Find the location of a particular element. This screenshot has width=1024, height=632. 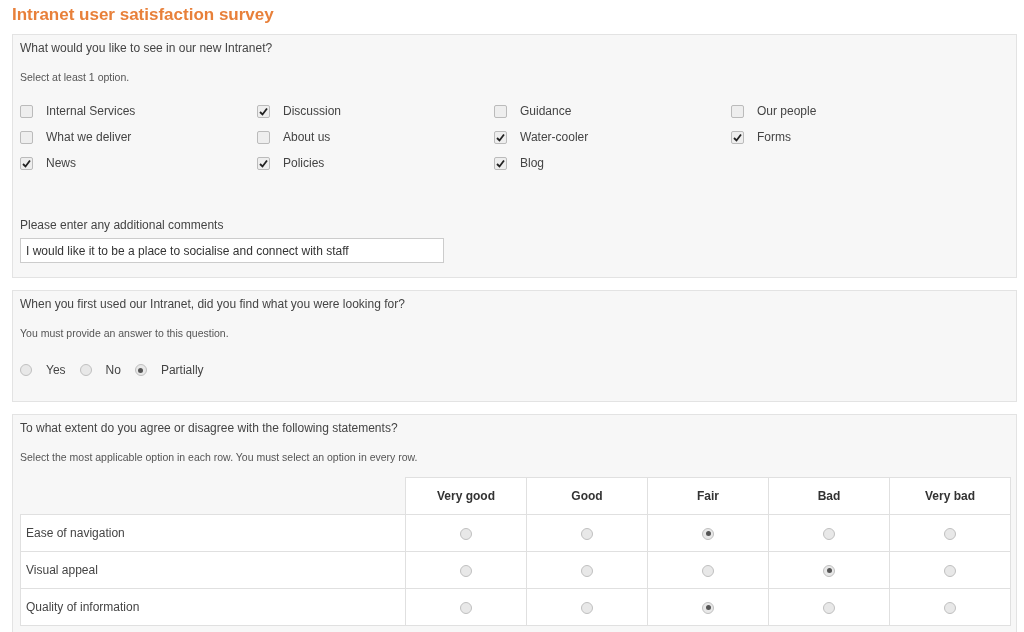

option-label: Partially is located at coordinates (182, 370).